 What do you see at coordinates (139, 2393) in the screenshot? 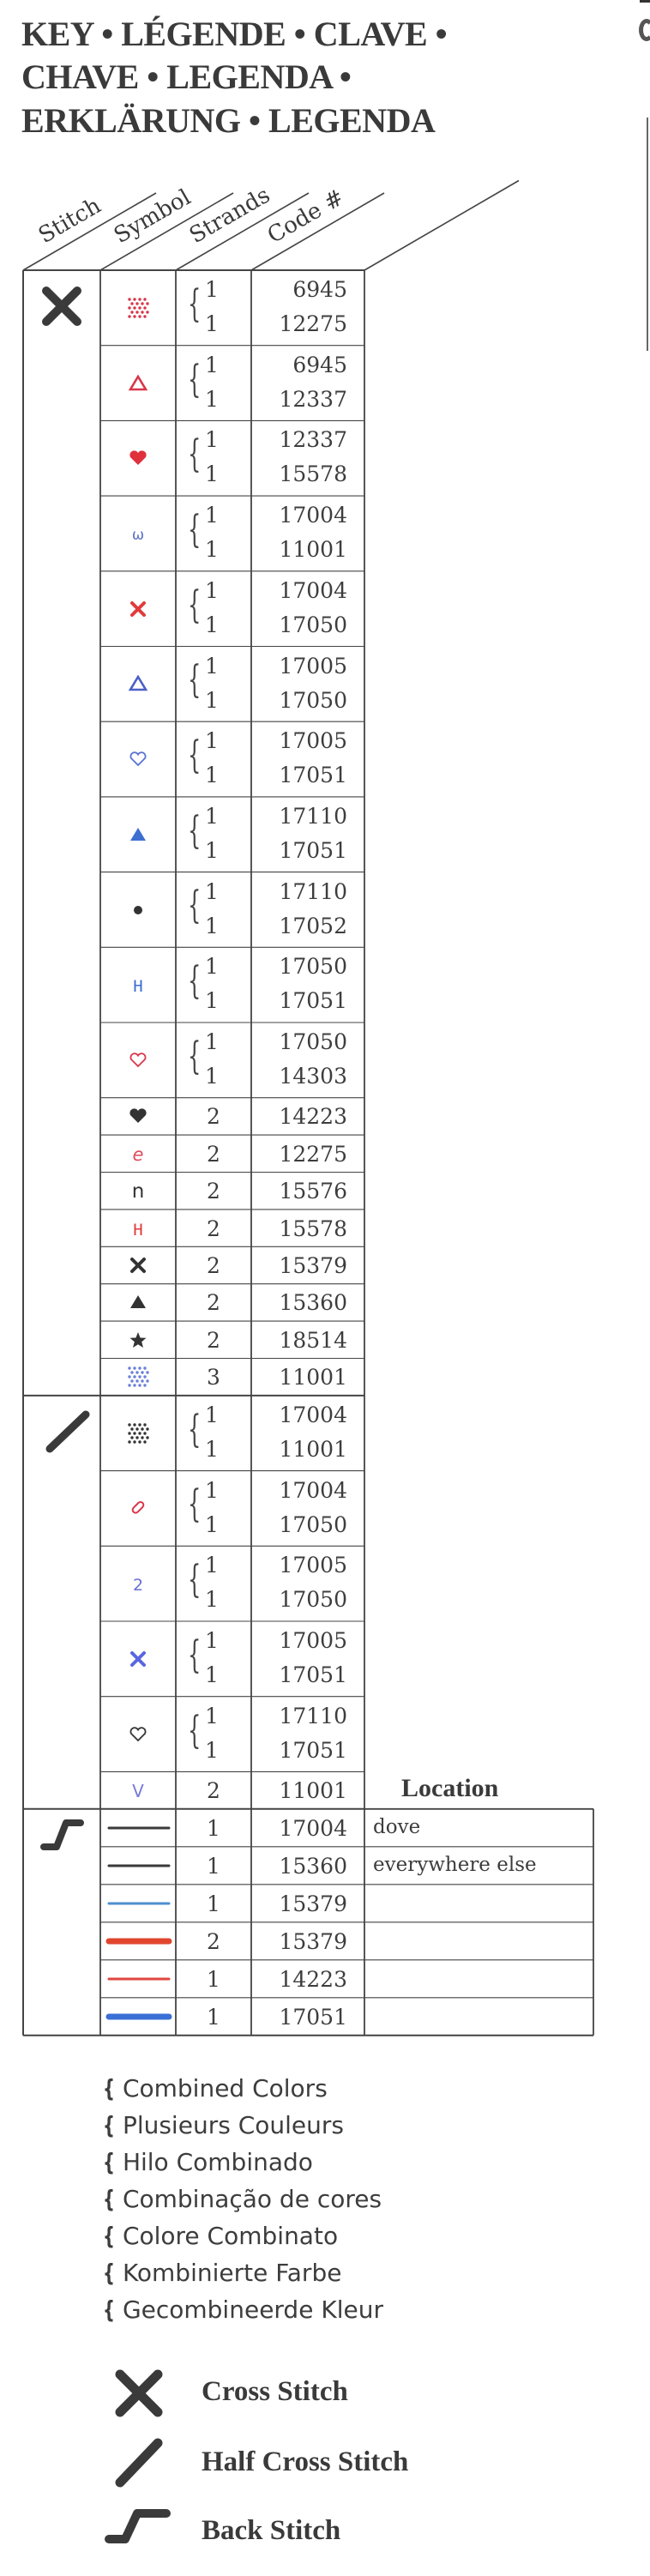
I see `cross-stitch-icon` at bounding box center [139, 2393].